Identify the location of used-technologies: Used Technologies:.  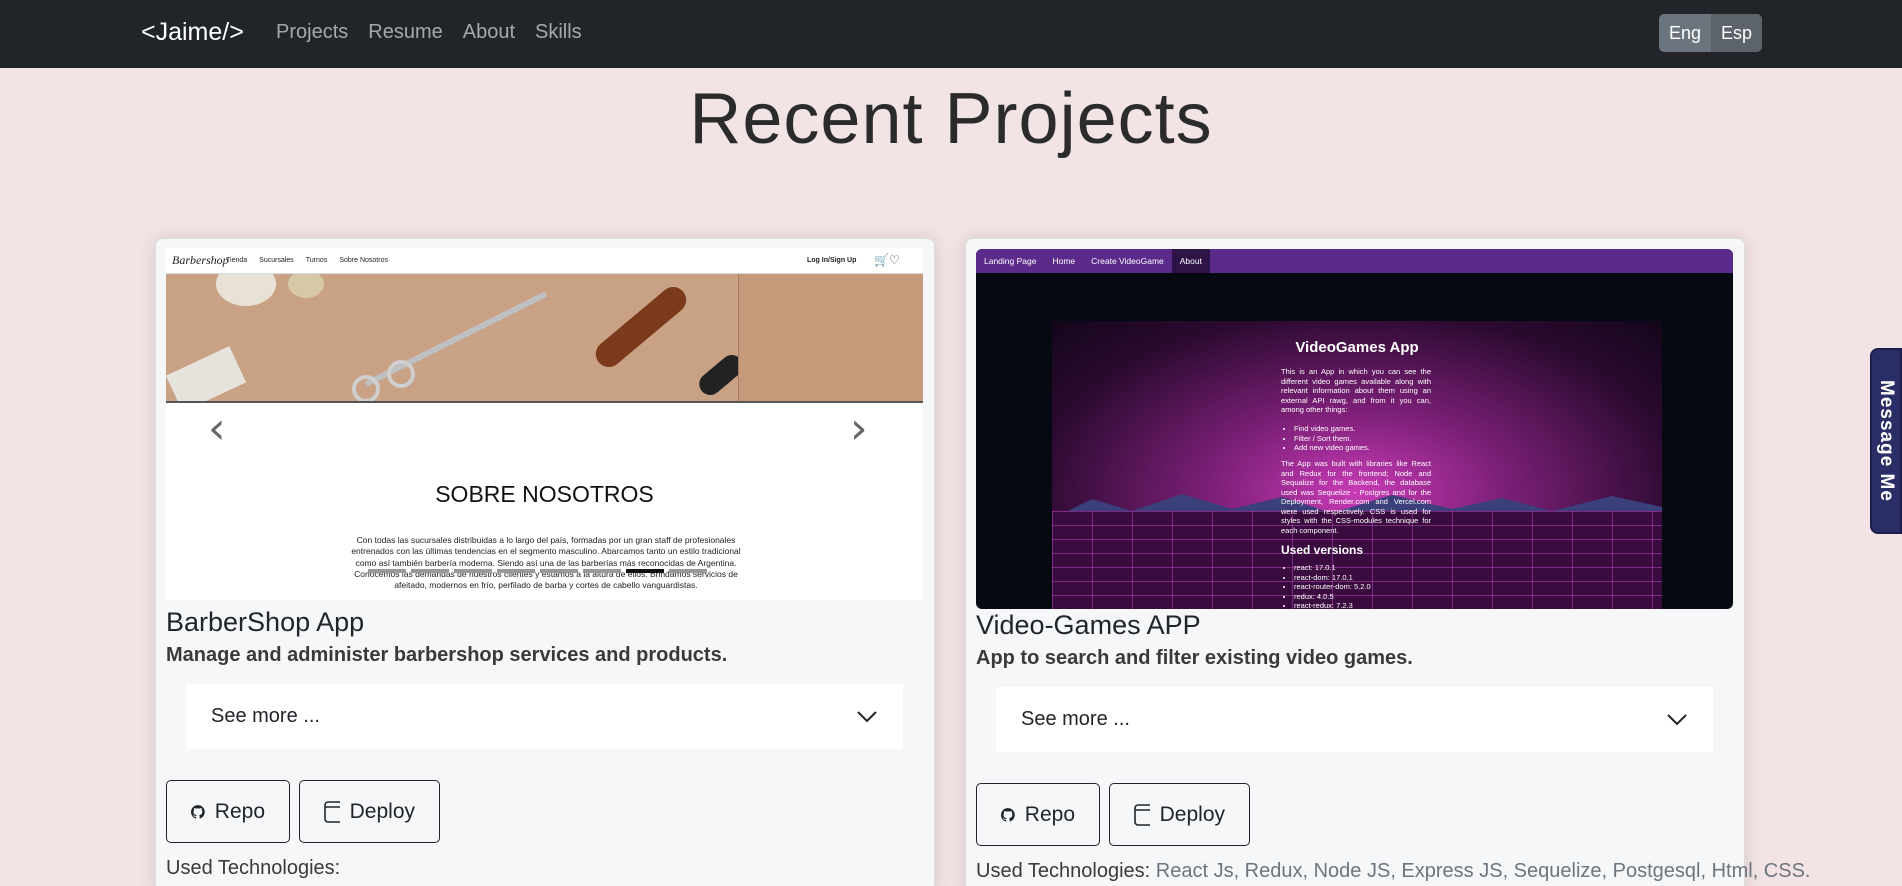
(253, 868).